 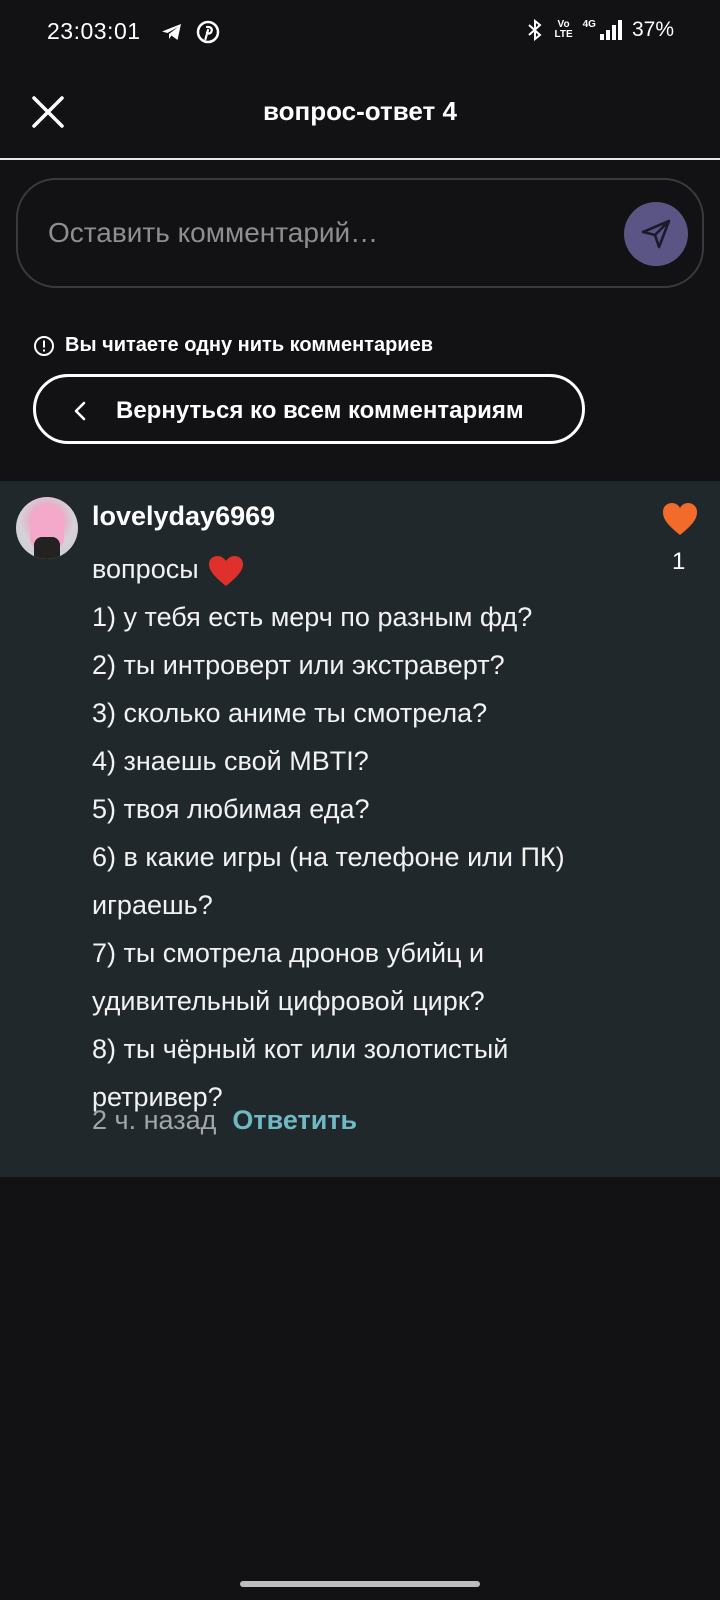 What do you see at coordinates (328, 857) in the screenshot?
I see `comment-line: 6) в какие игры (на телефоне или ПК)` at bounding box center [328, 857].